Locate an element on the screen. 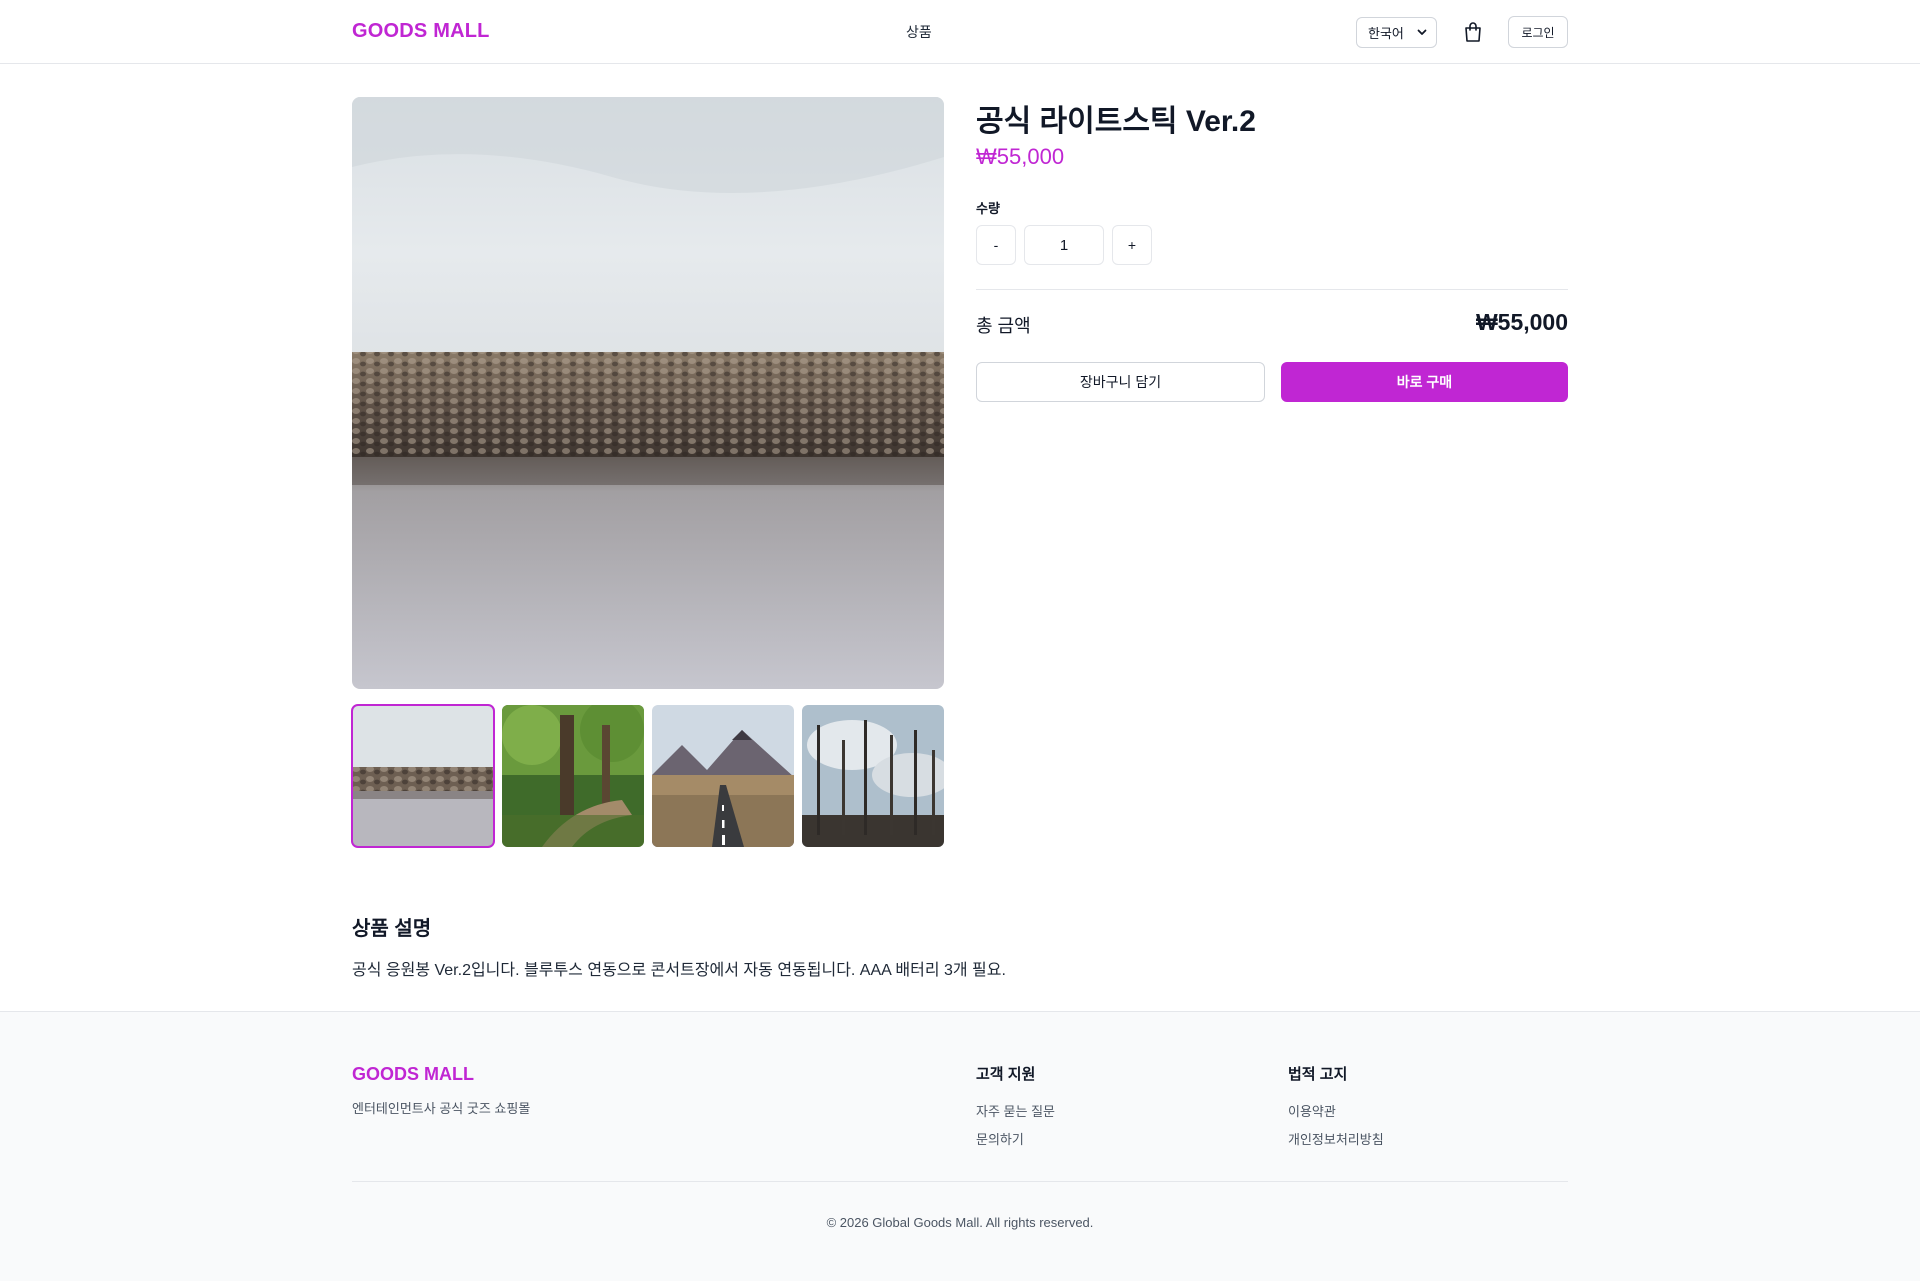 This screenshot has height=1281, width=1920. total-value: ₩55,000 is located at coordinates (1521, 322).